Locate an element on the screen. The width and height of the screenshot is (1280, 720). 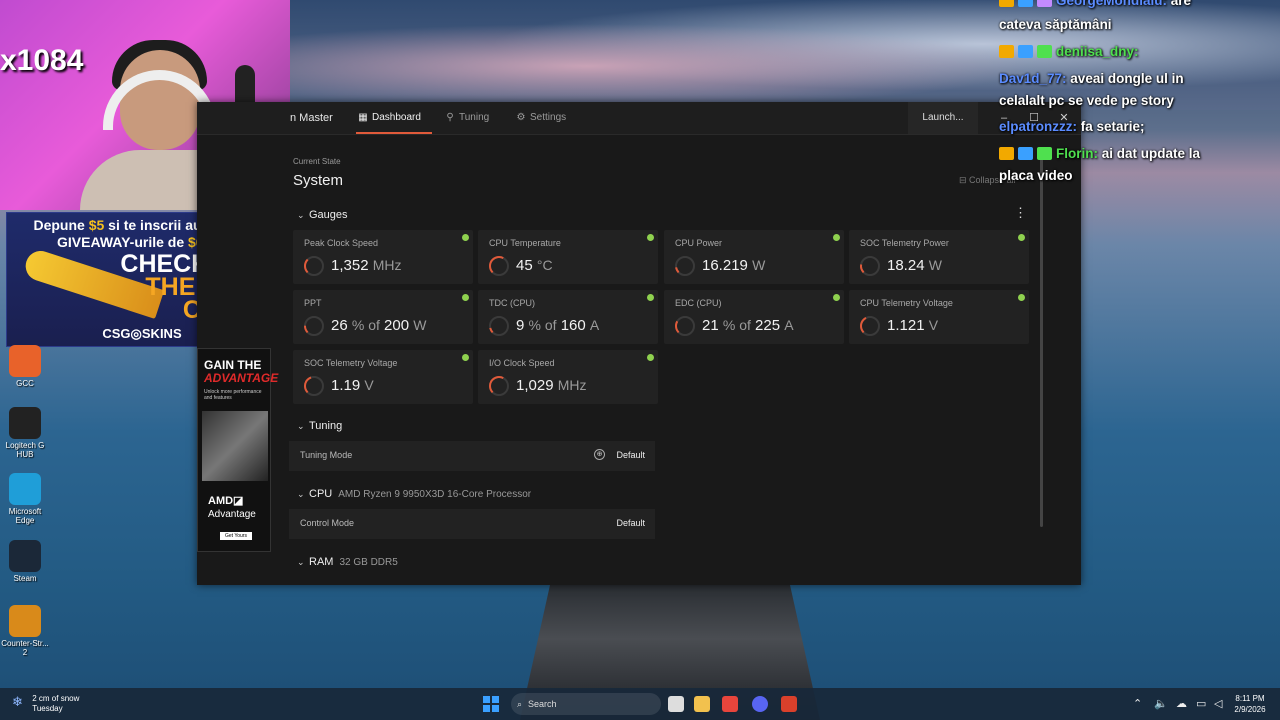
chat-message: Dav1d_77: aveai dongle ul in is located at coordinates (1139, 78).